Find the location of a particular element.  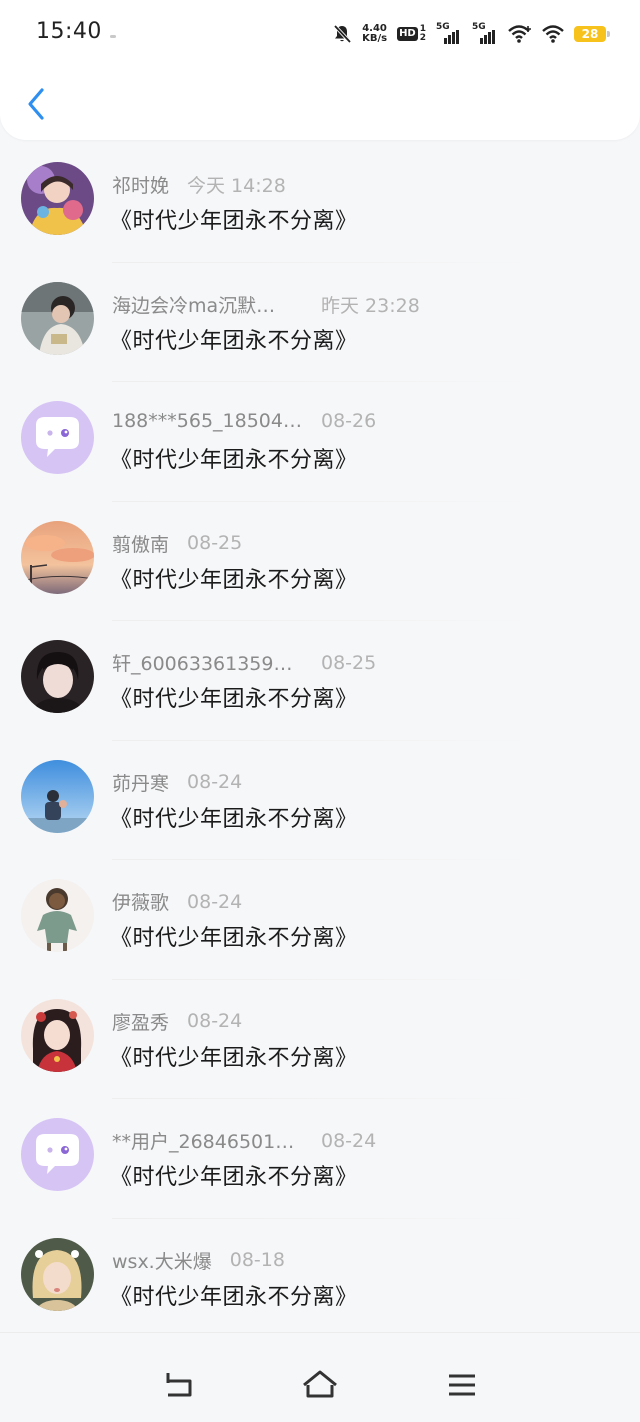

signal-1-icon: 5G is located at coordinates (449, 33).